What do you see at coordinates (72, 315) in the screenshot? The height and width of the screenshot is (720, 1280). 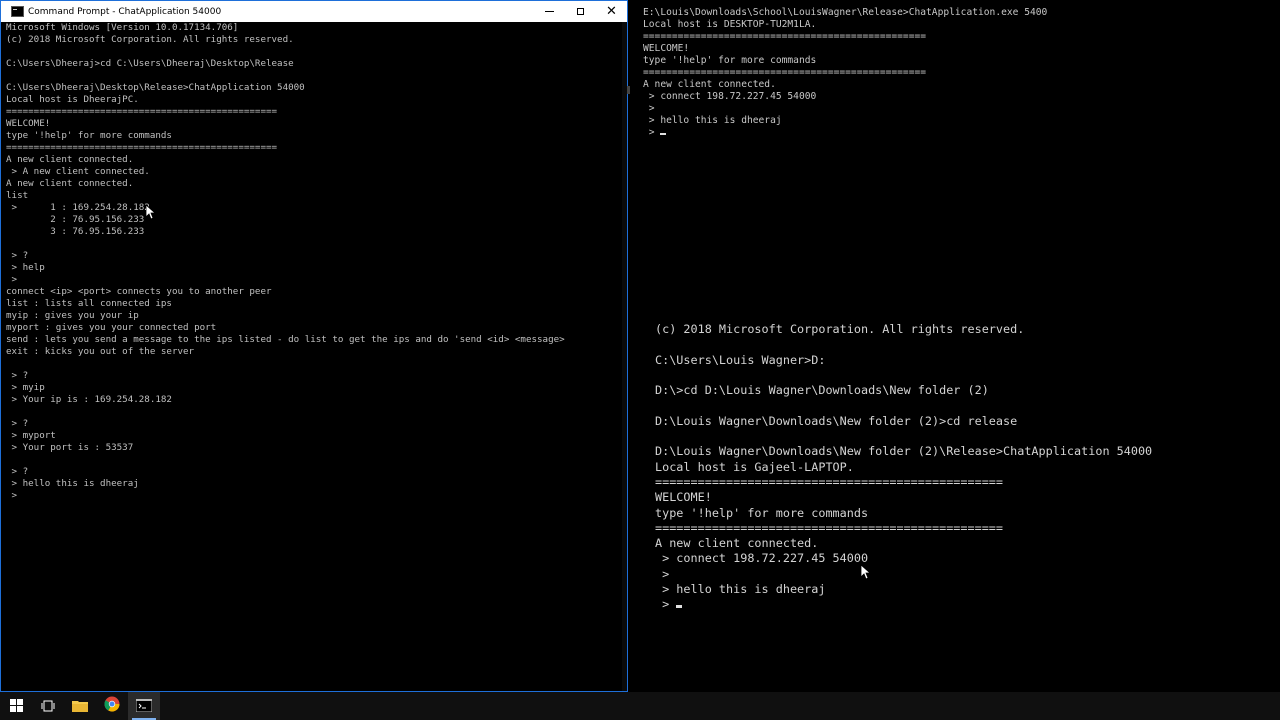 I see `console-line-text: myip : gives you your ip` at bounding box center [72, 315].